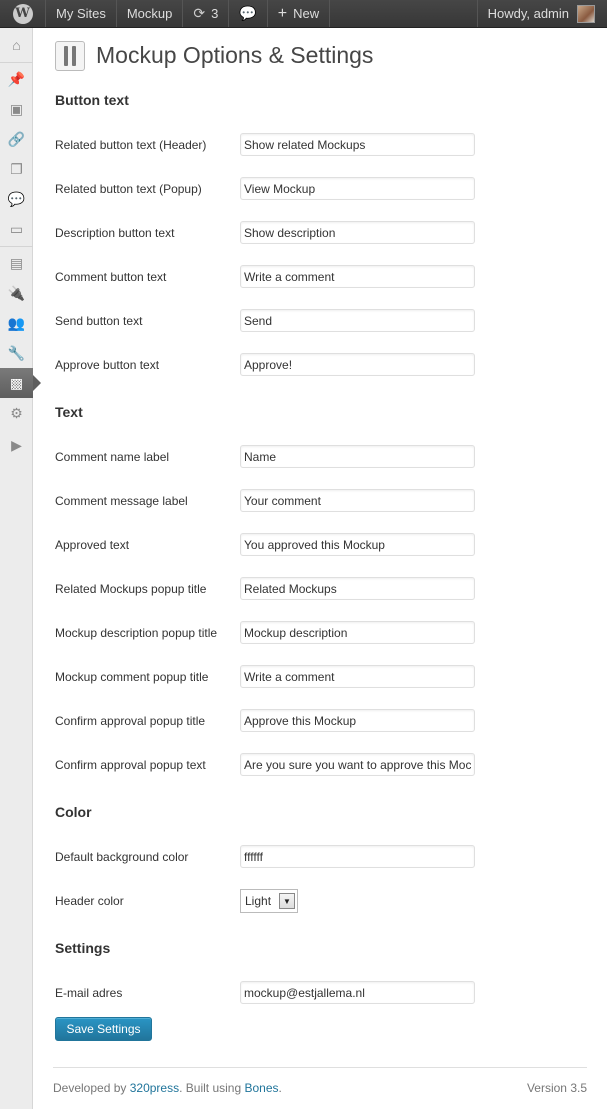  I want to click on pages-icon: ❐, so click(16, 169).